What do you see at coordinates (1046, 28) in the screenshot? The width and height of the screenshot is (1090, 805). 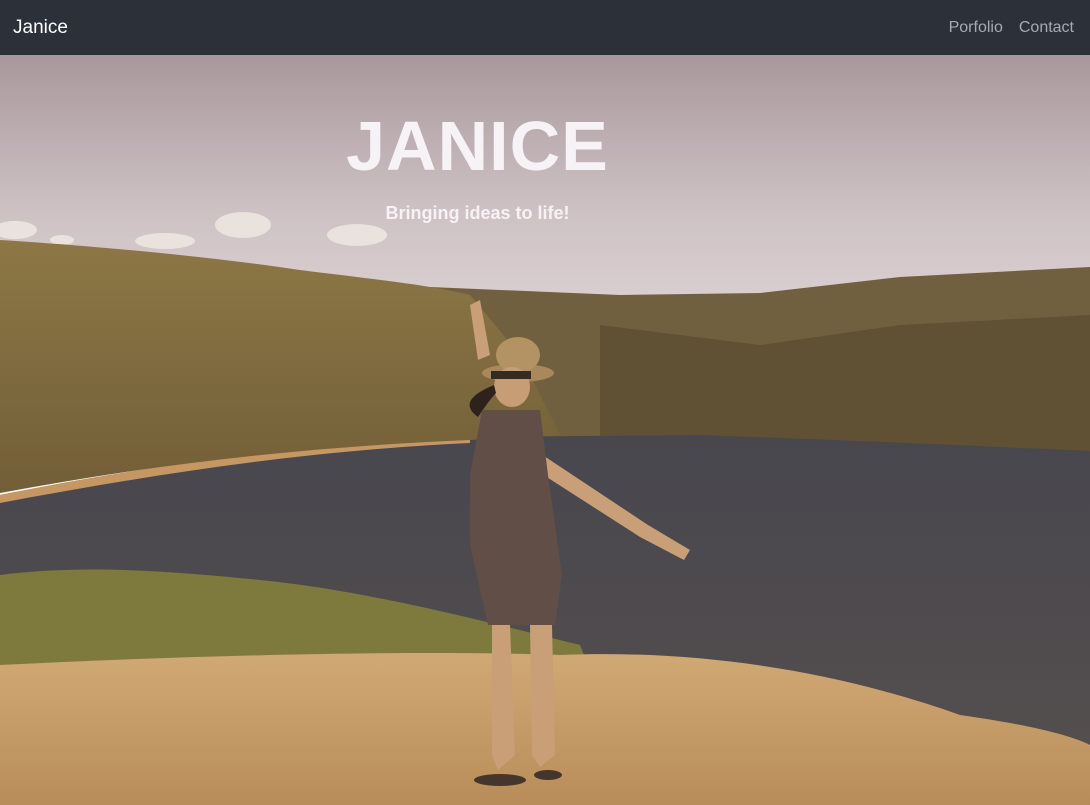 I see `nav-link-contact: Contact` at bounding box center [1046, 28].